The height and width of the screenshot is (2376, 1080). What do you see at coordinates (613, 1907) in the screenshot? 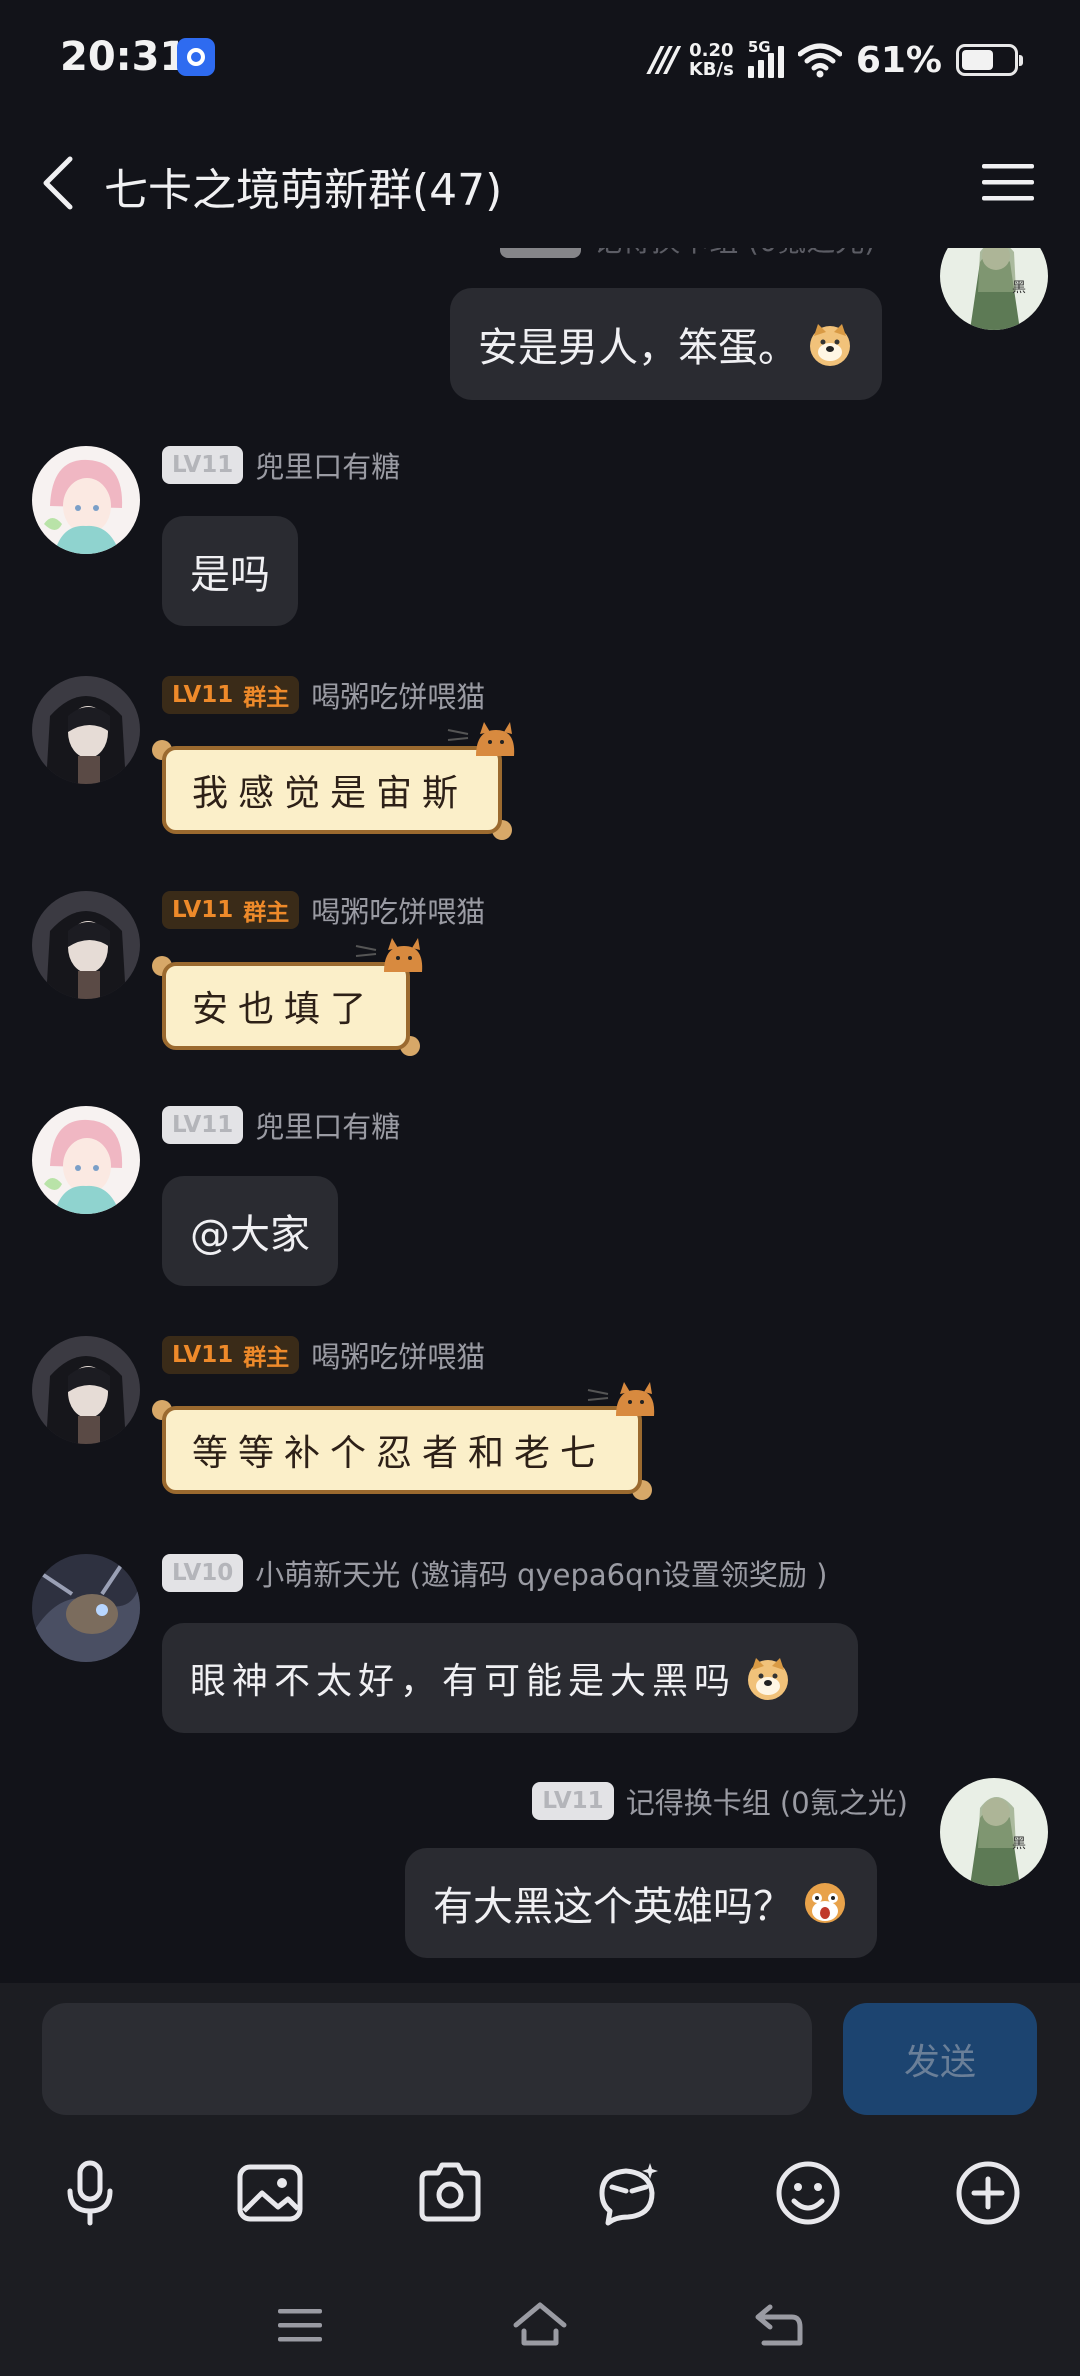
I see `message-text: 有大黑这个英雄吗？` at bounding box center [613, 1907].